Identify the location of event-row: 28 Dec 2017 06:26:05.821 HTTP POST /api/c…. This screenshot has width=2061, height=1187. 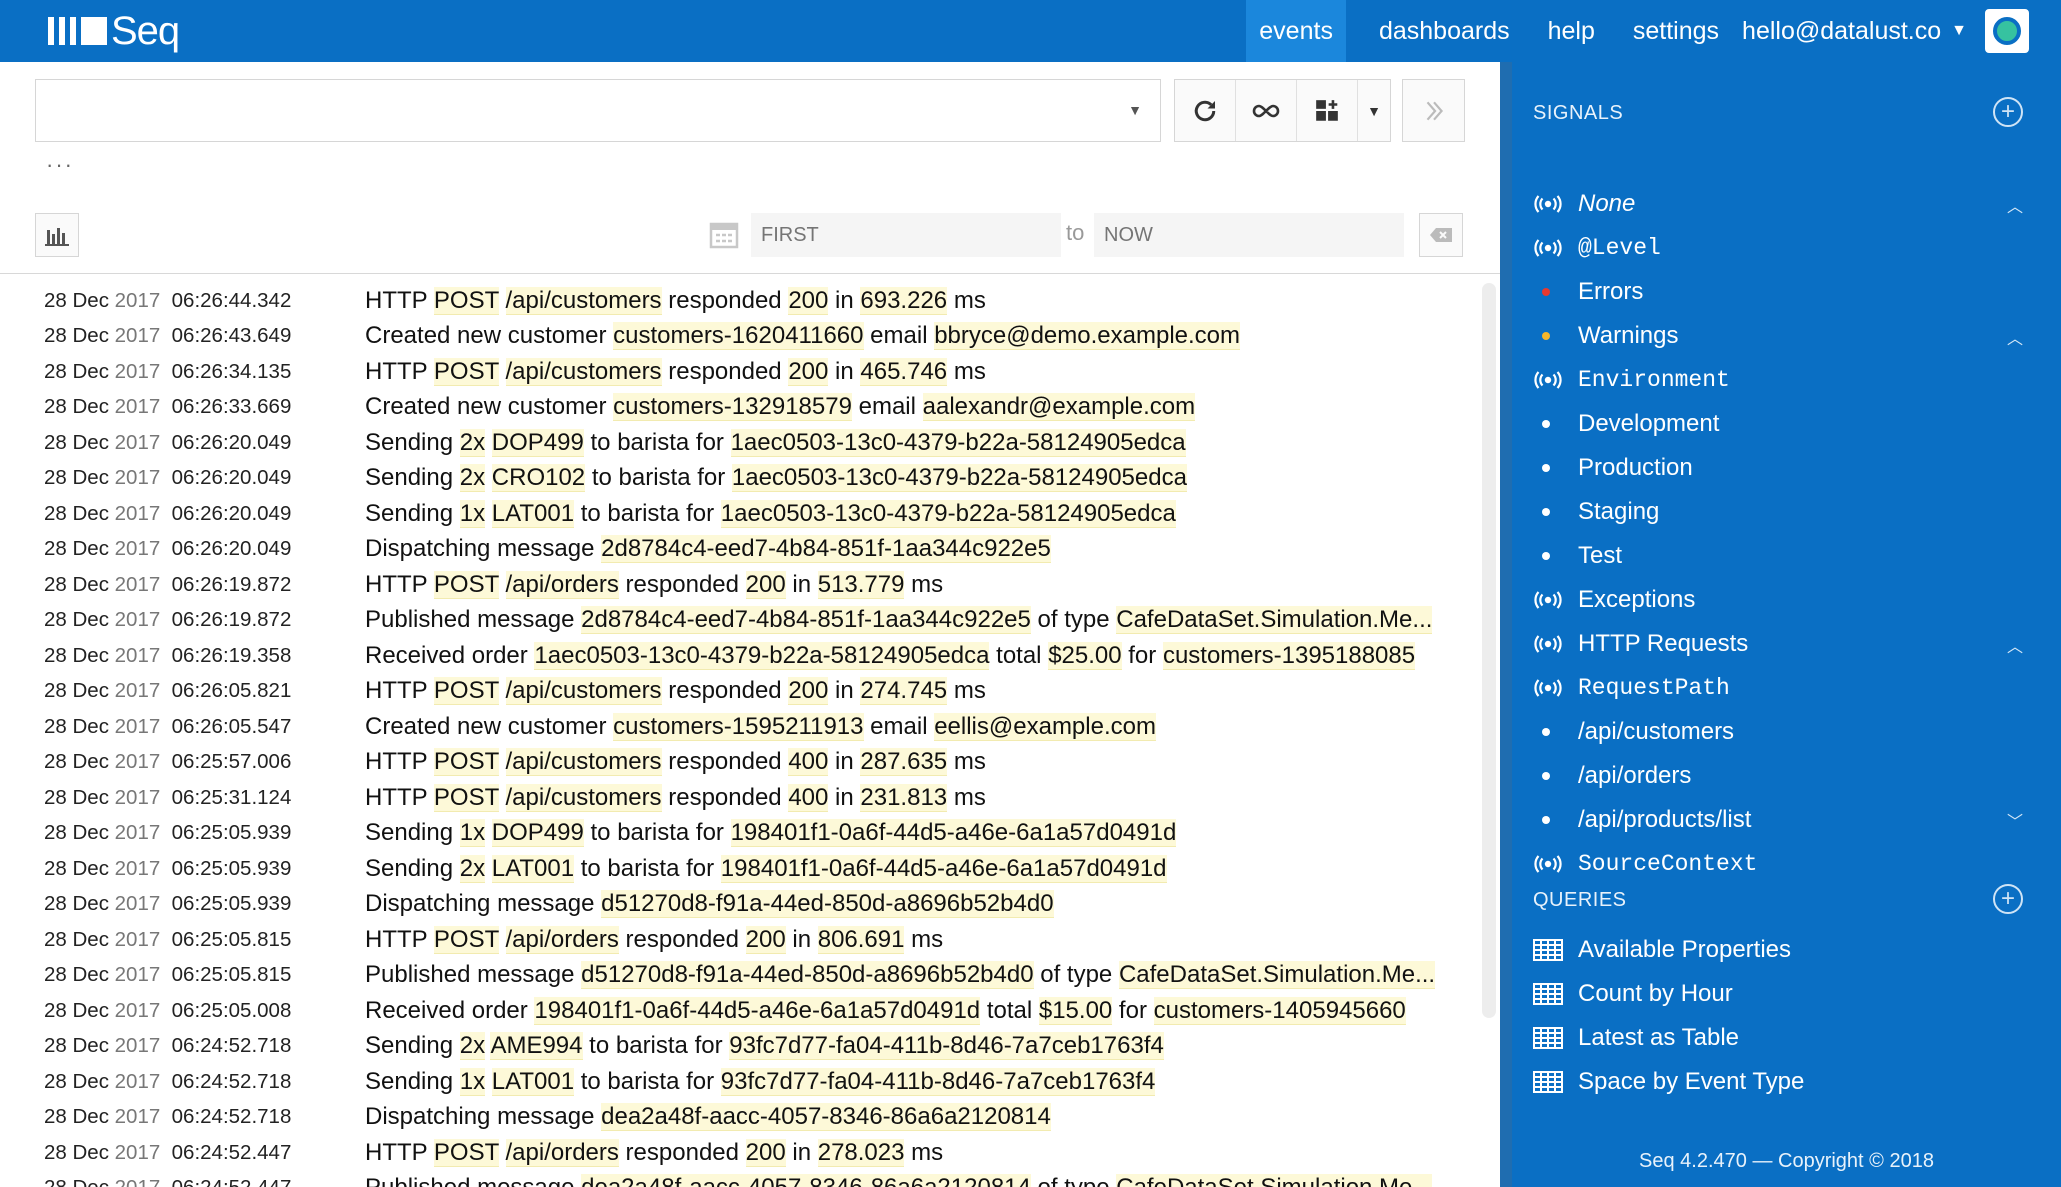
(740, 692).